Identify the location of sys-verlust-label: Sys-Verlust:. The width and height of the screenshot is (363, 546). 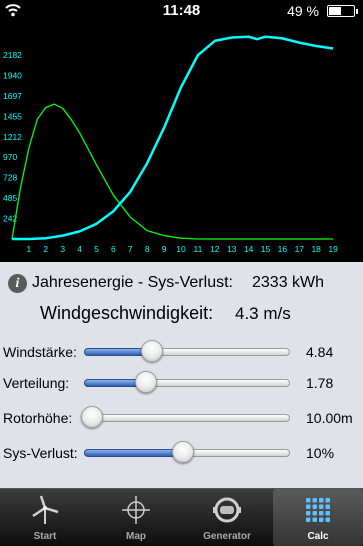
(40, 453).